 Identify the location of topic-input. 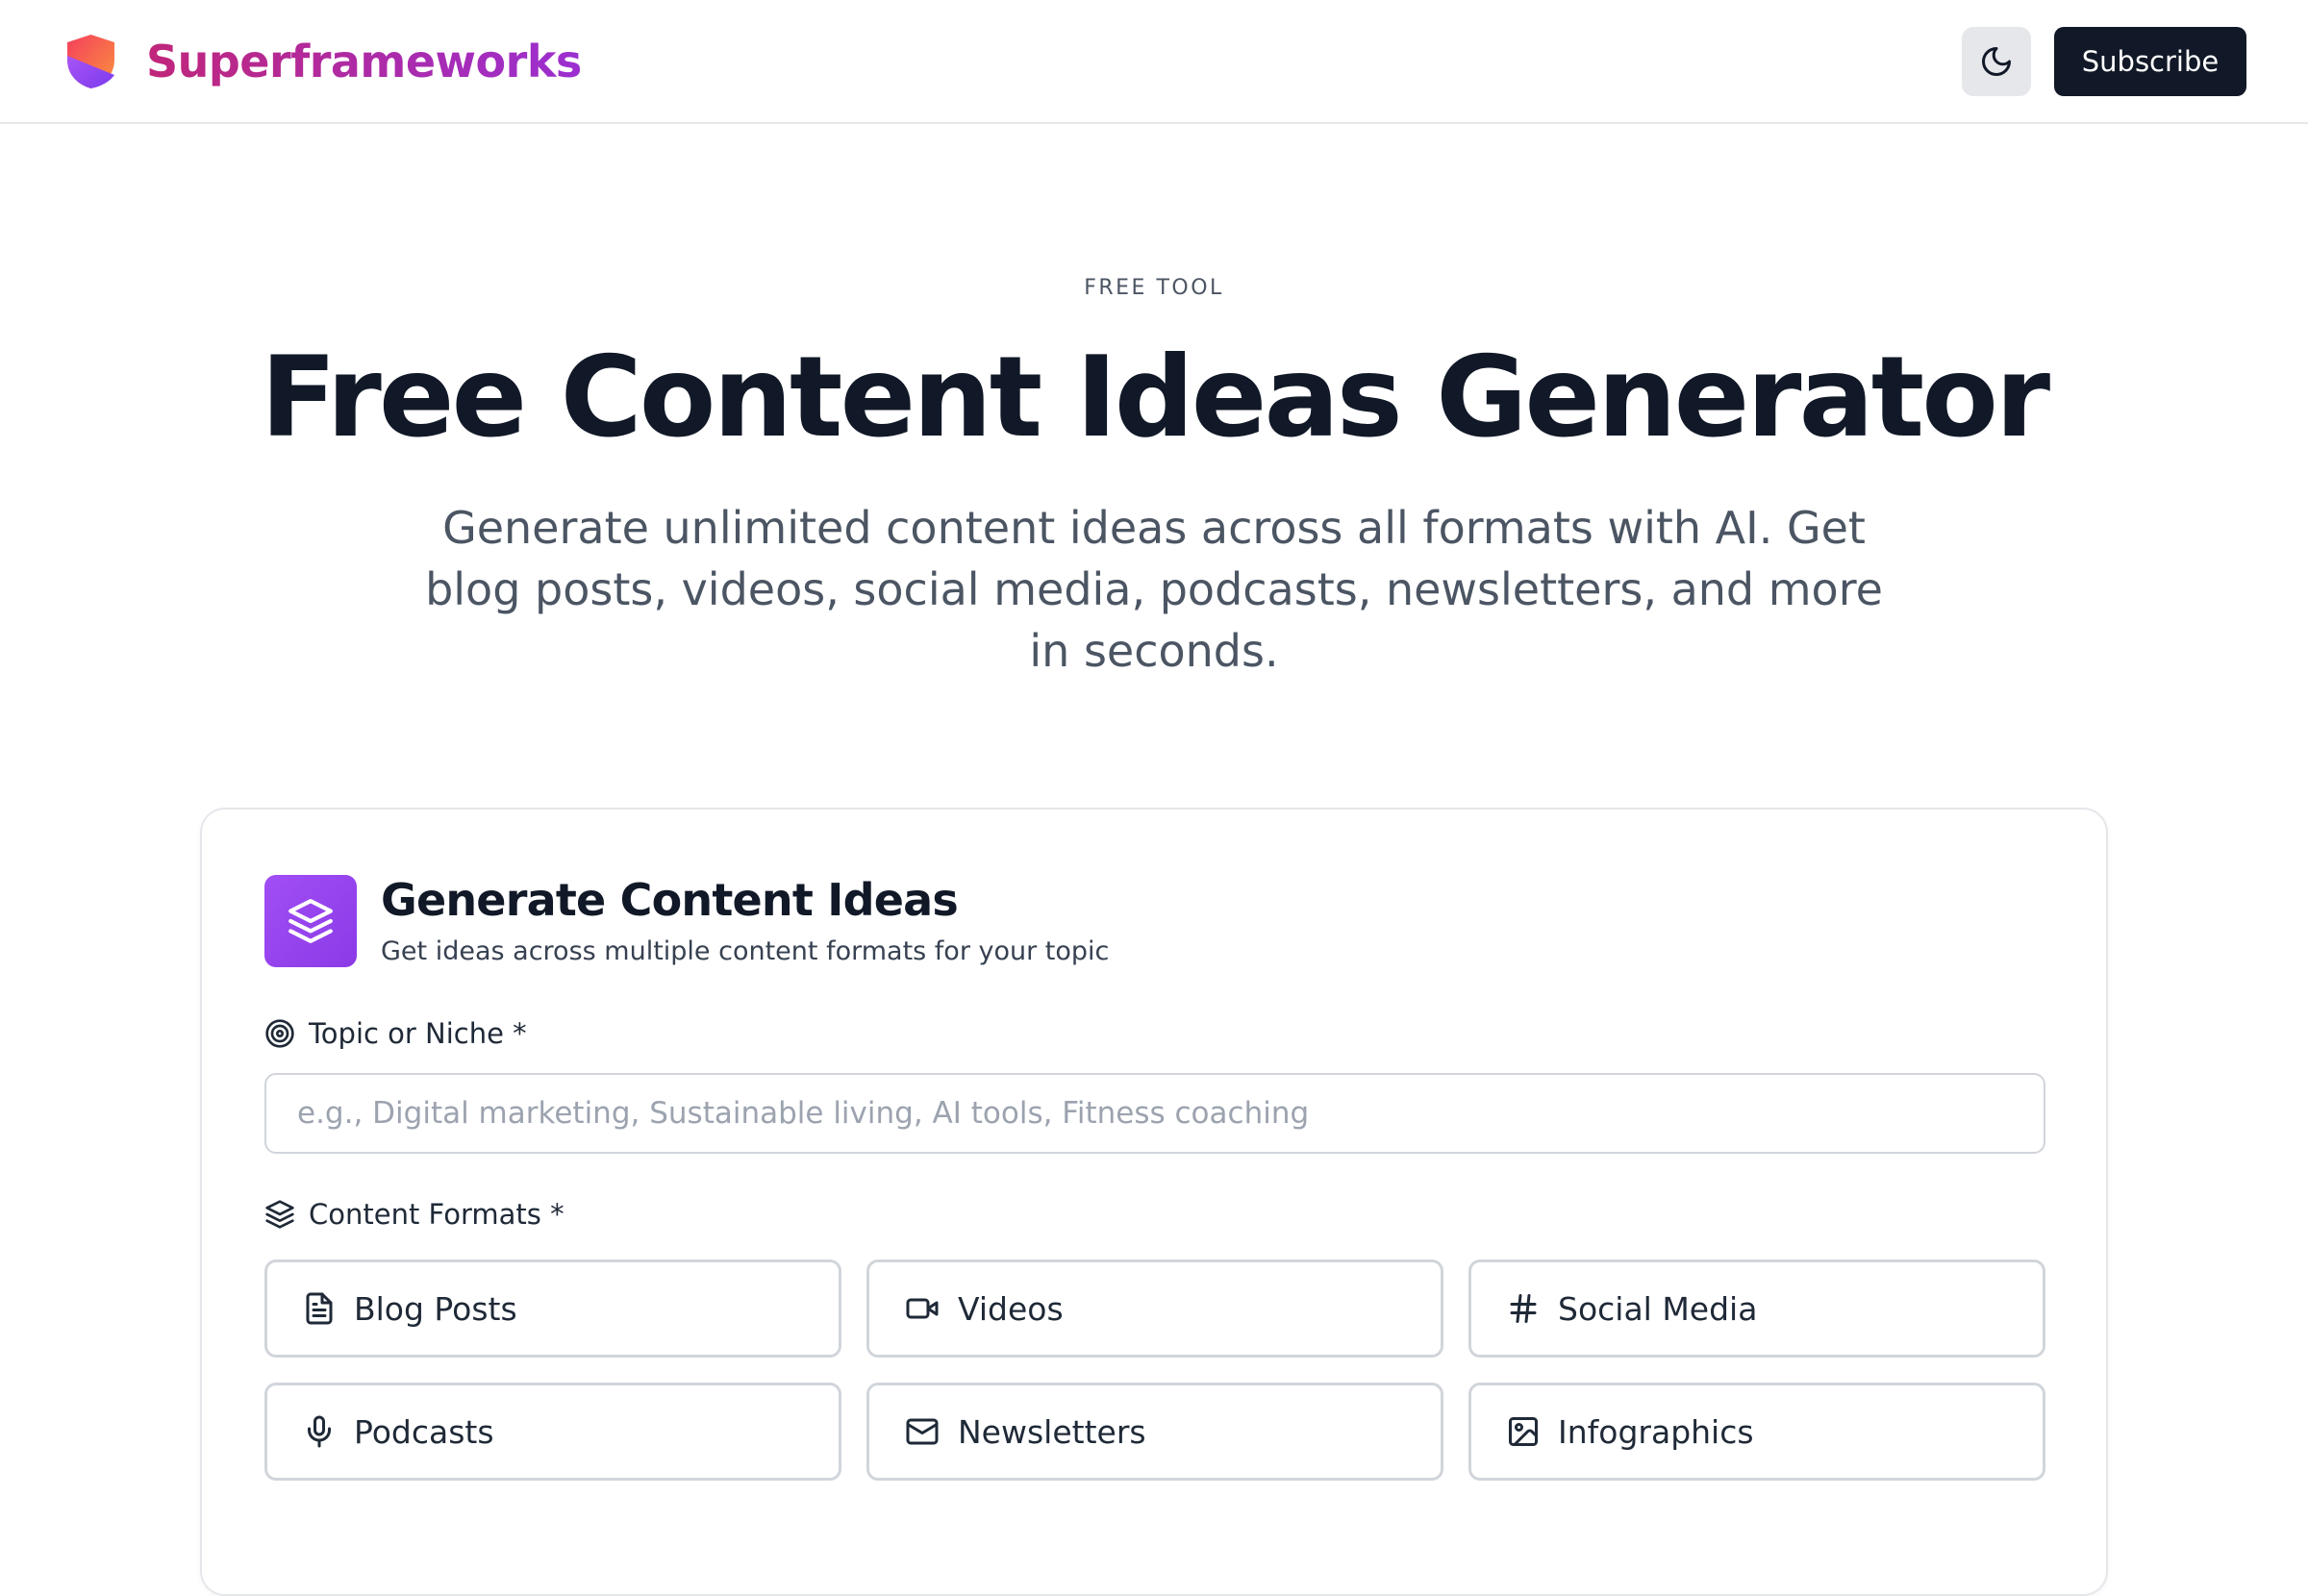
(1155, 1113).